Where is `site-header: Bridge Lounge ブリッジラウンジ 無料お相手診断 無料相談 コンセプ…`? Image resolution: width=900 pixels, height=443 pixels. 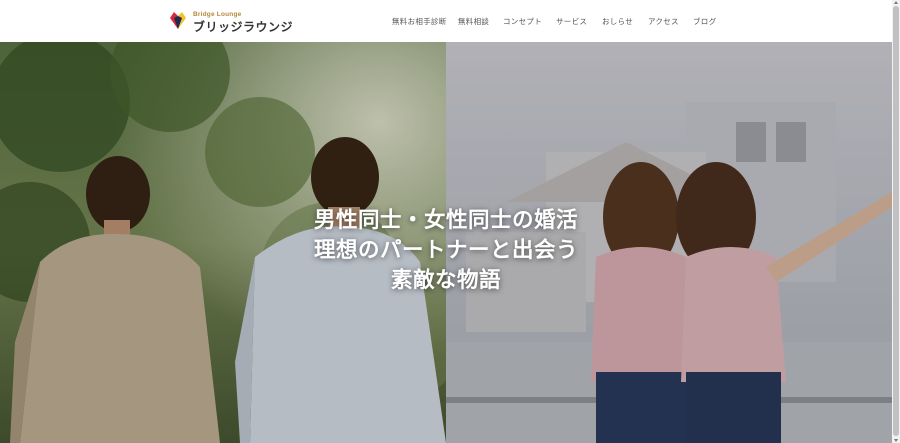 site-header: Bridge Lounge ブリッジラウンジ 無料お相手診断 無料相談 コンセプ… is located at coordinates (446, 21).